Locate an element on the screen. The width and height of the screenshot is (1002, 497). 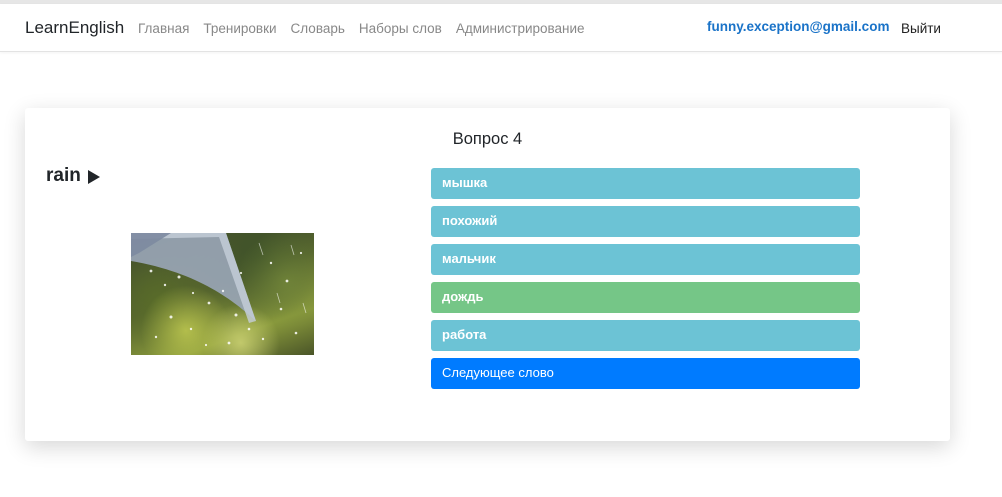
answer-option-correct: дождь is located at coordinates (645, 297).